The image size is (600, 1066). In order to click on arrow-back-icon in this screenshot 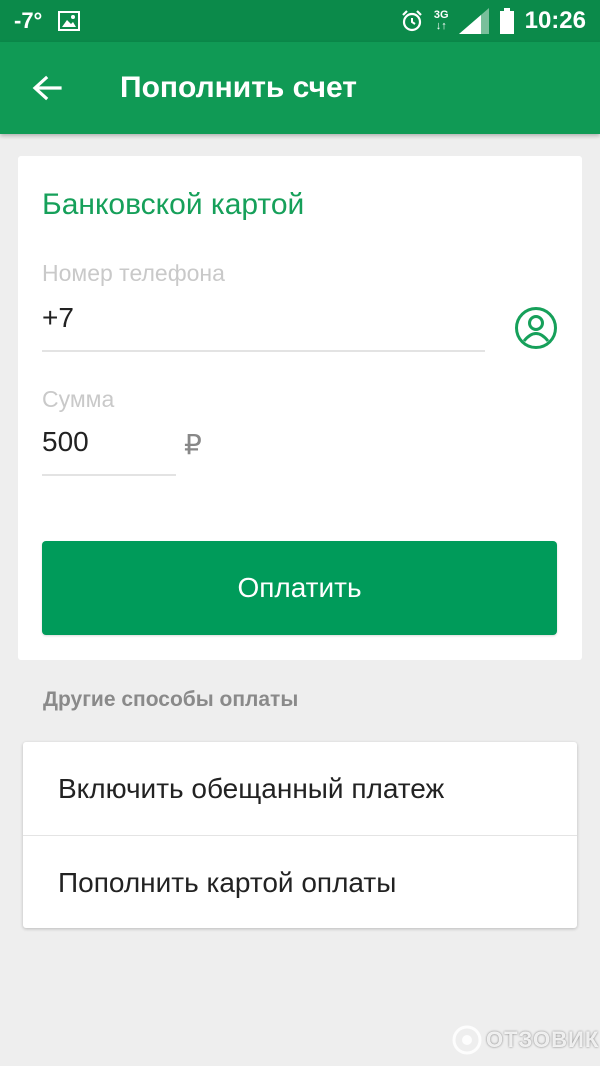, I will do `click(47, 88)`.